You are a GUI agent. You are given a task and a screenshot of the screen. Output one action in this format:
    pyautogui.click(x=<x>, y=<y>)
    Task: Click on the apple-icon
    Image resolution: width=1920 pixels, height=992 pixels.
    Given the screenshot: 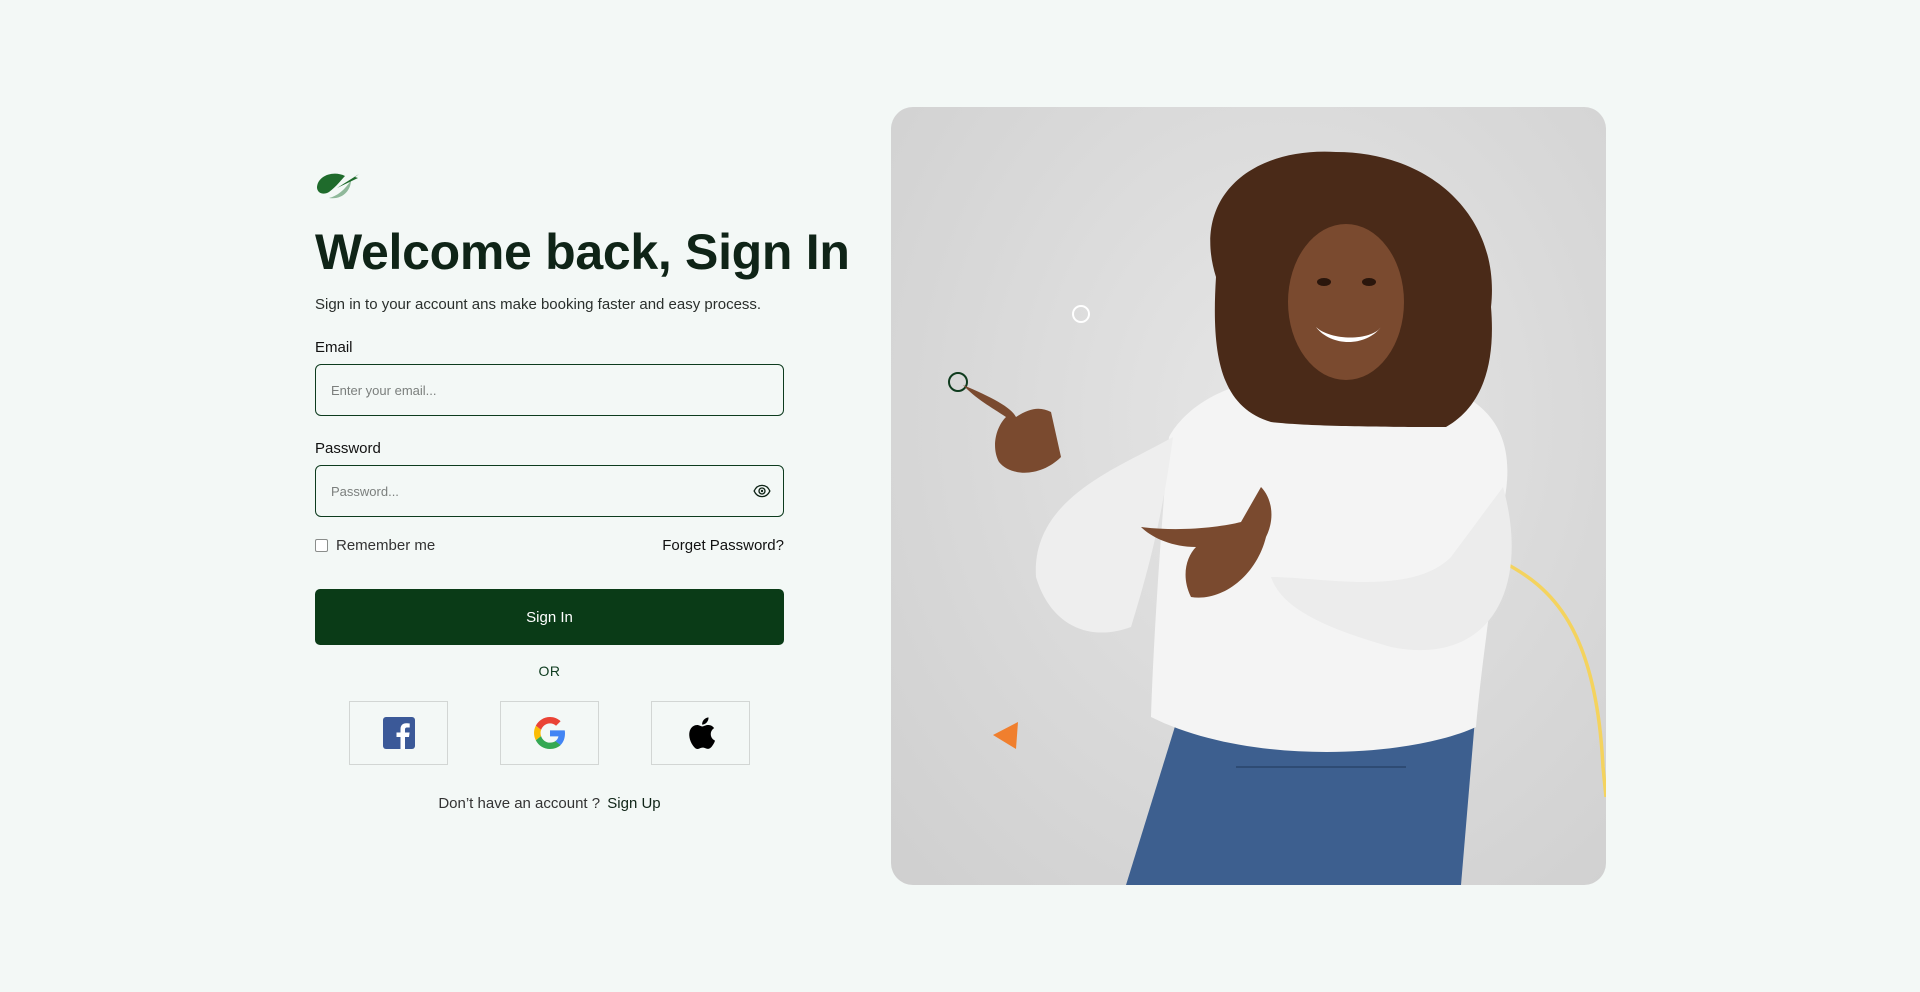 What is the action you would take?
    pyautogui.click(x=701, y=733)
    